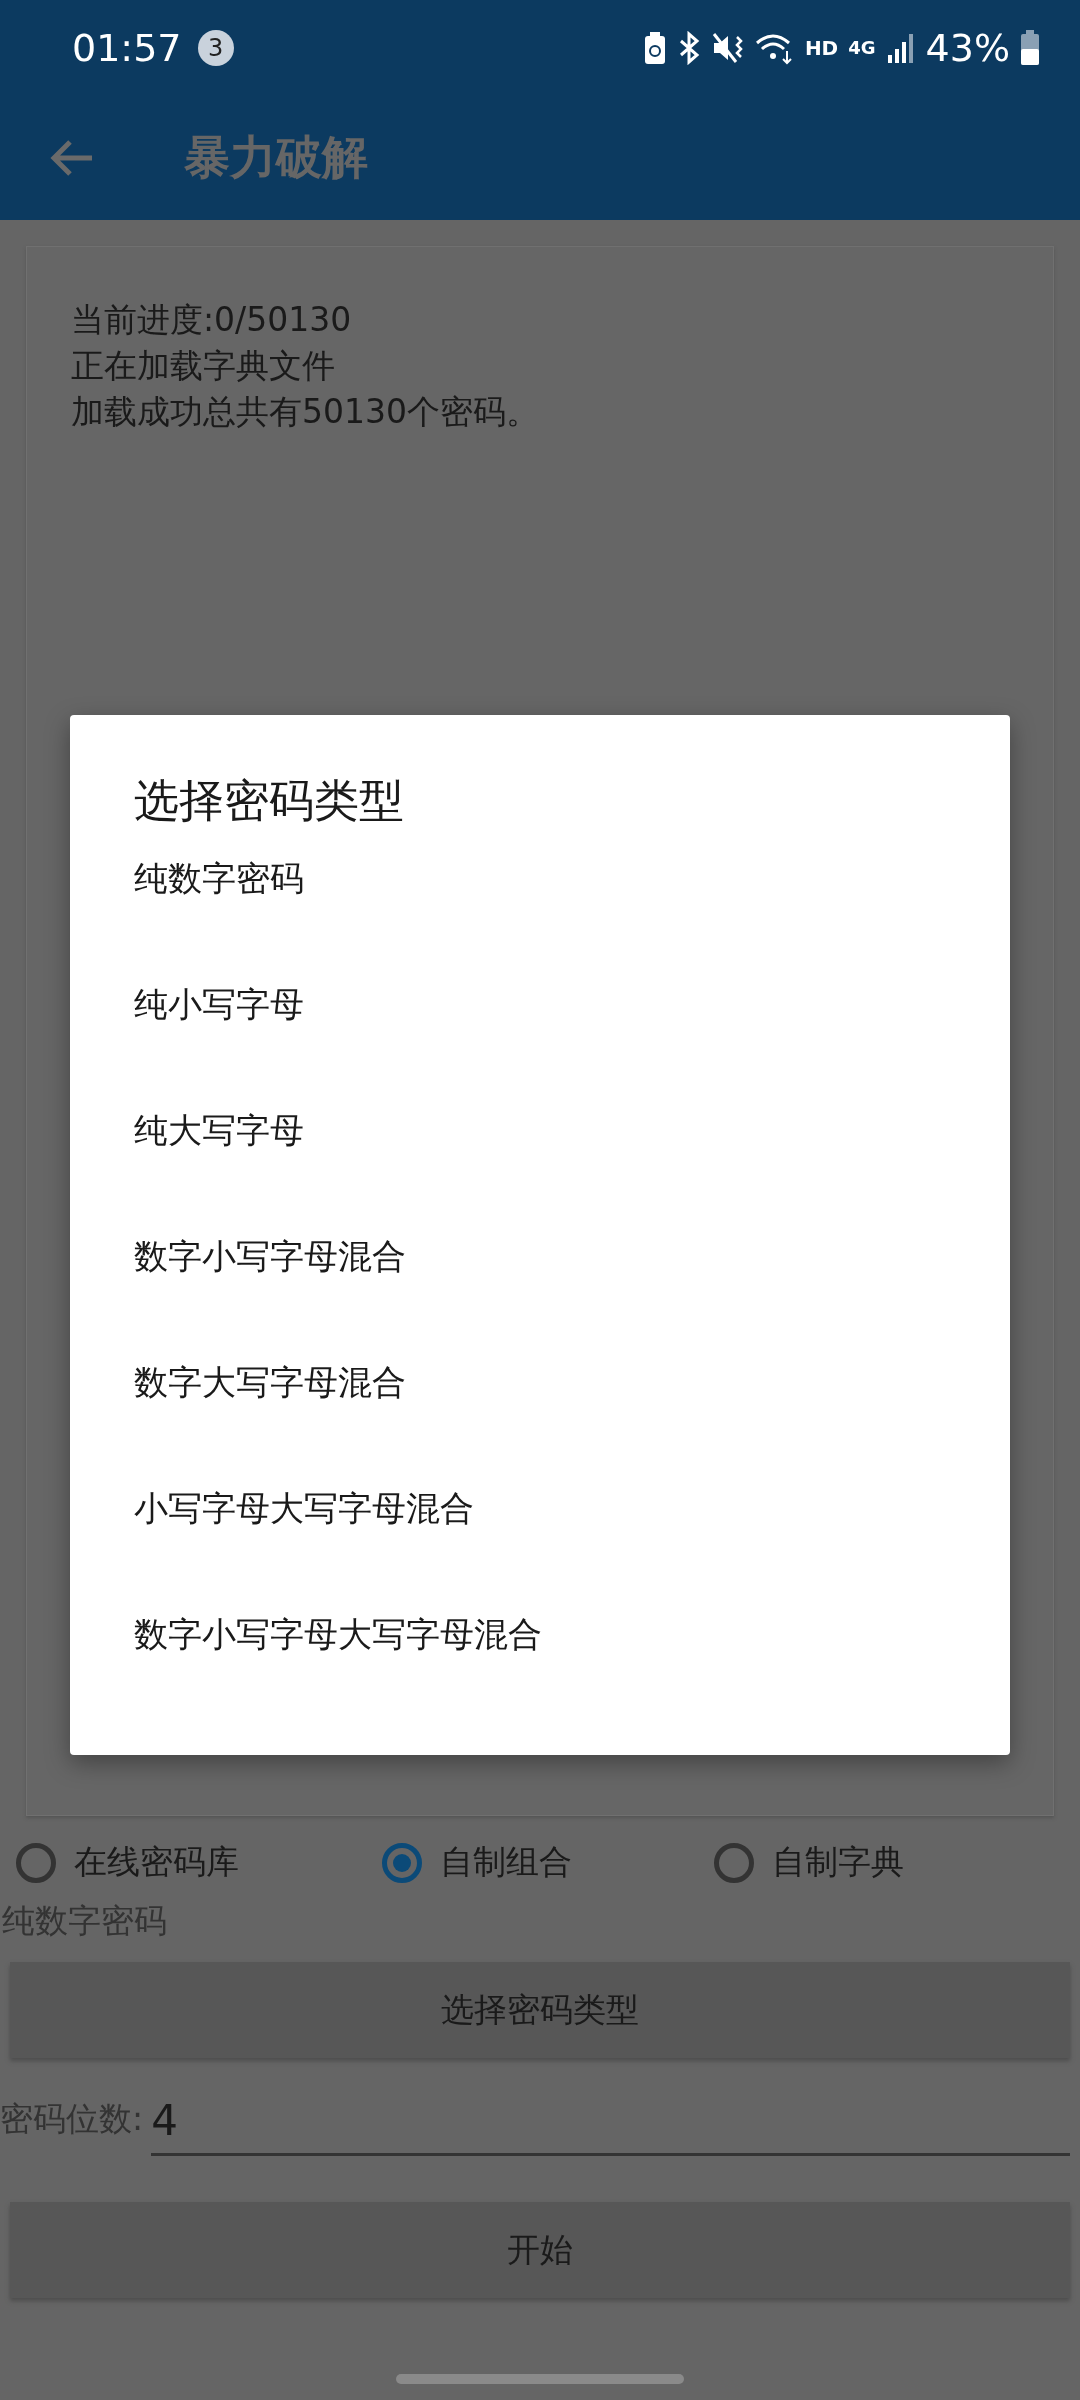  I want to click on log-line: 当前进度:0/50130, so click(212, 320).